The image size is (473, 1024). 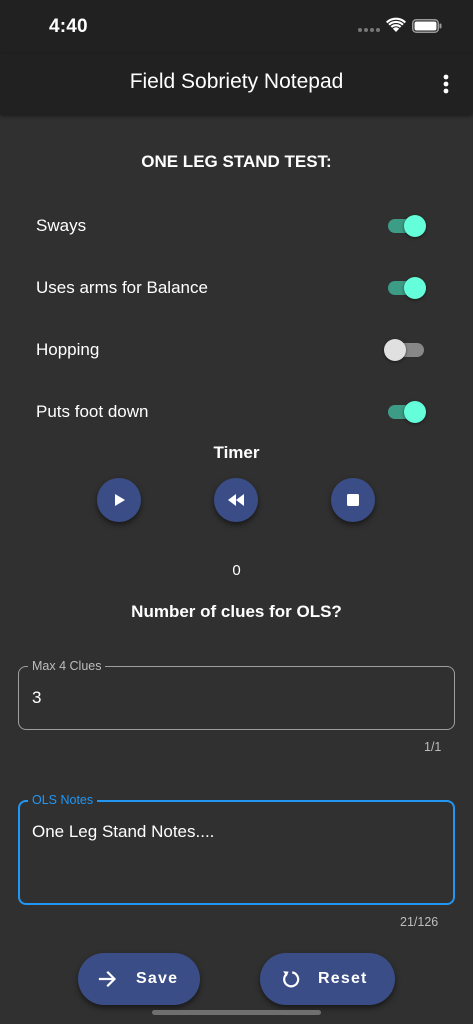 I want to click on play-button, so click(x=119, y=500).